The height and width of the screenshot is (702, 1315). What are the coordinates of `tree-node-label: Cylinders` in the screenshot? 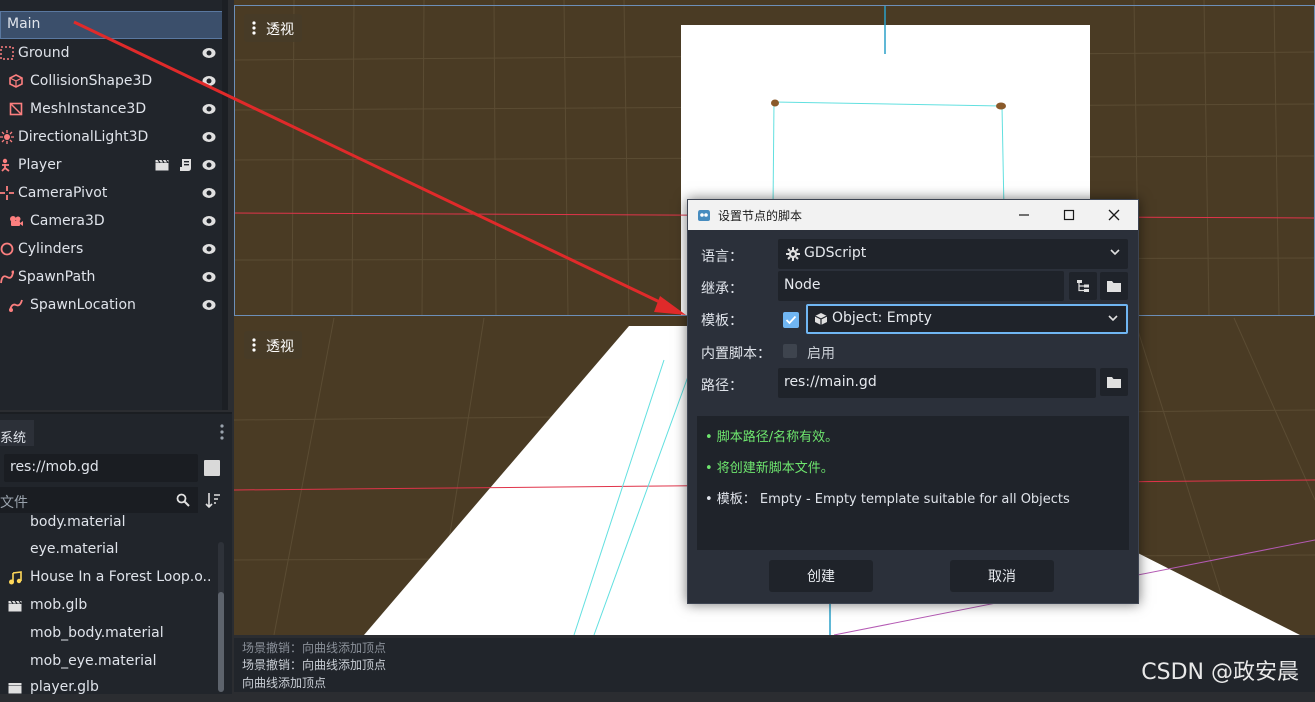 It's located at (51, 249).